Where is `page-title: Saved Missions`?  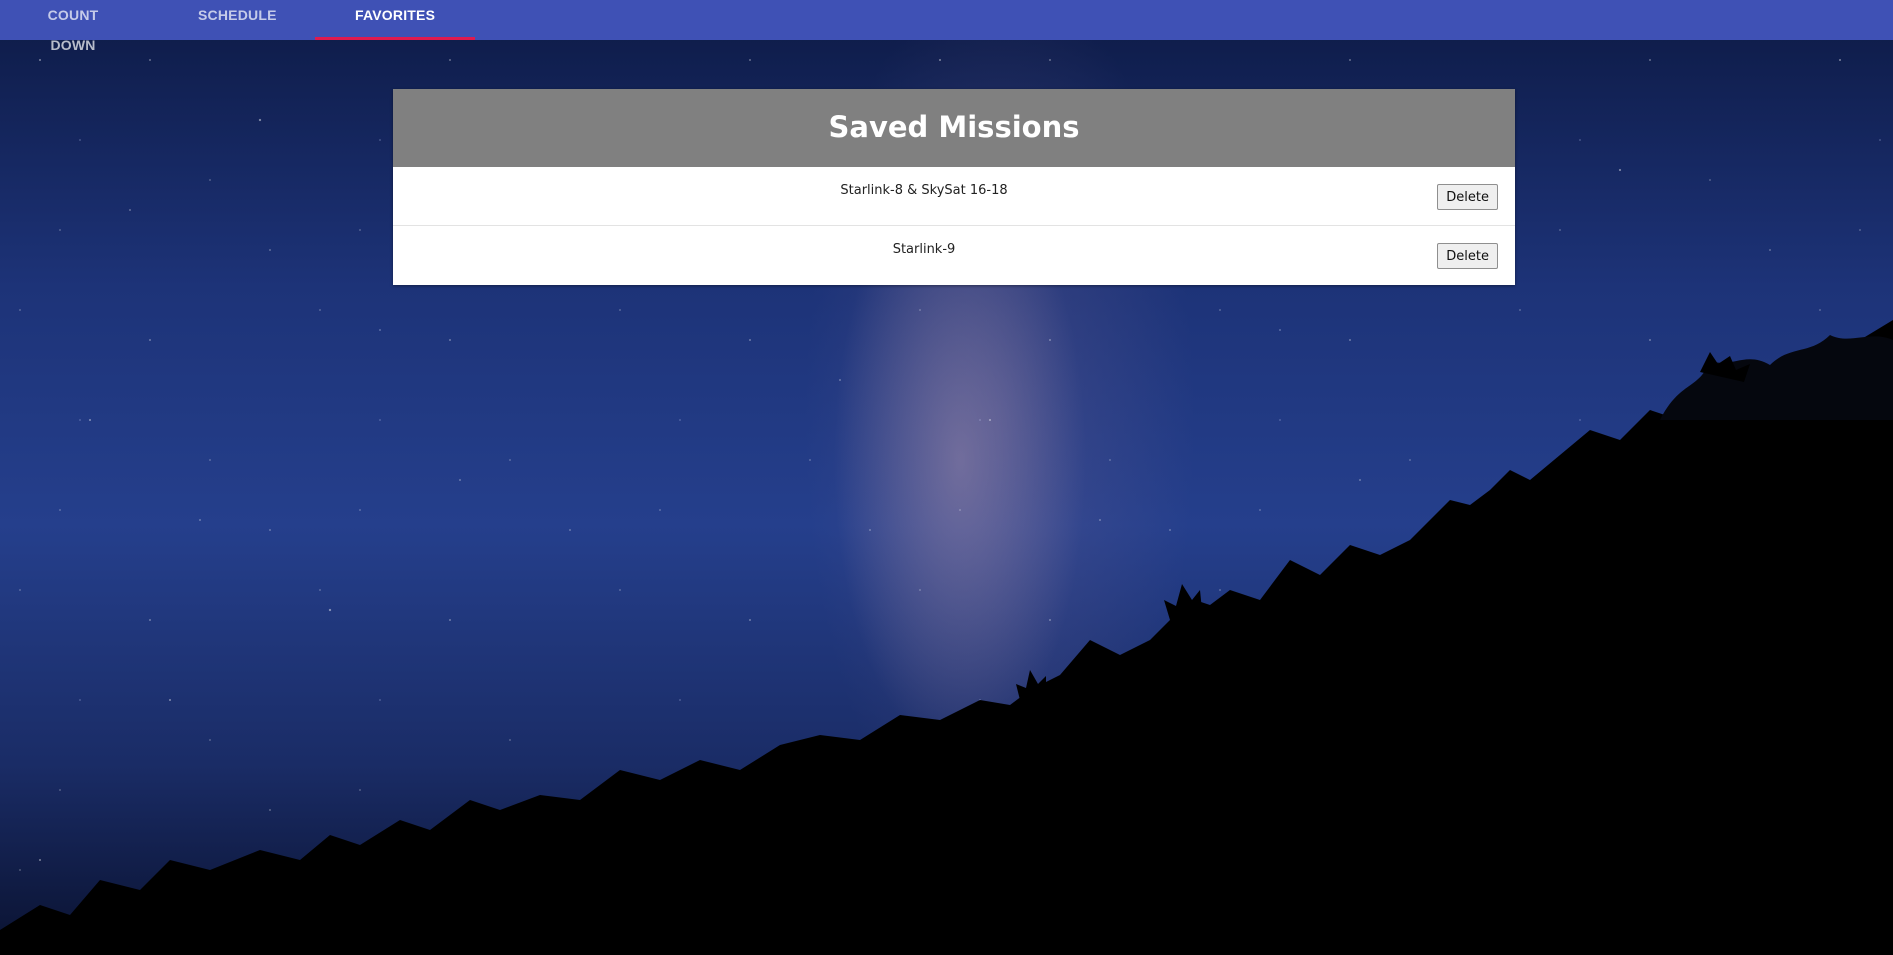
page-title: Saved Missions is located at coordinates (954, 127).